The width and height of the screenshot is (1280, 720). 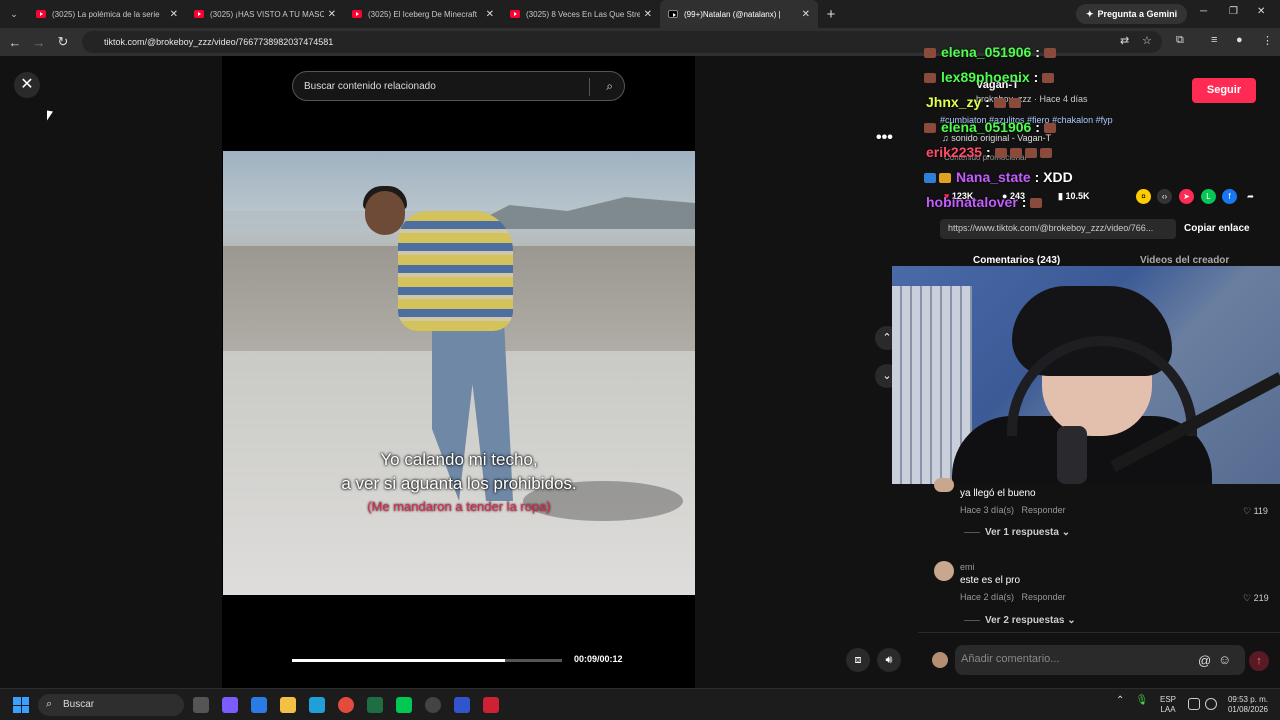 What do you see at coordinates (1203, 11) in the screenshot?
I see `minimize-button: ─` at bounding box center [1203, 11].